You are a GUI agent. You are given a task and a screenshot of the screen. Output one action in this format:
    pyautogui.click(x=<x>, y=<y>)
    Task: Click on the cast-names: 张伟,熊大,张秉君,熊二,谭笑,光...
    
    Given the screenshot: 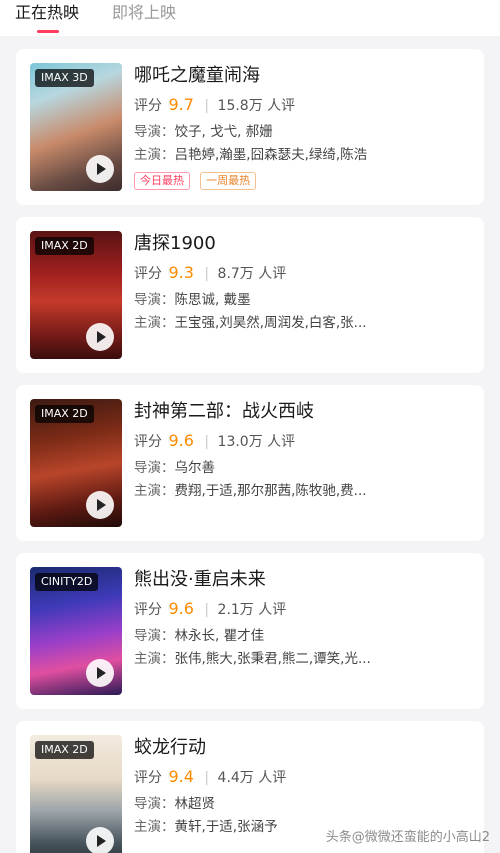 What is the action you would take?
    pyautogui.click(x=272, y=659)
    